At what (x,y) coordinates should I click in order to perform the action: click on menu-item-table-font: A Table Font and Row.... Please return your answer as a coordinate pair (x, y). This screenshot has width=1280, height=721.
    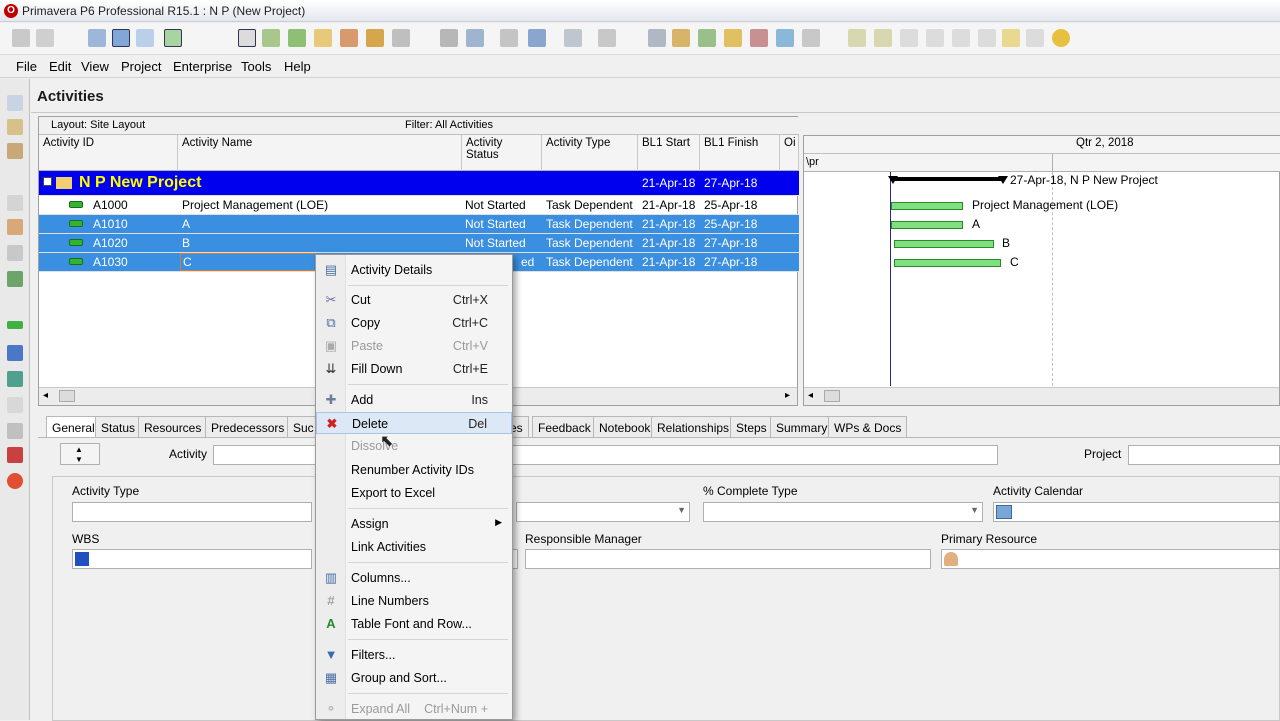
    Looking at the image, I should click on (414, 624).